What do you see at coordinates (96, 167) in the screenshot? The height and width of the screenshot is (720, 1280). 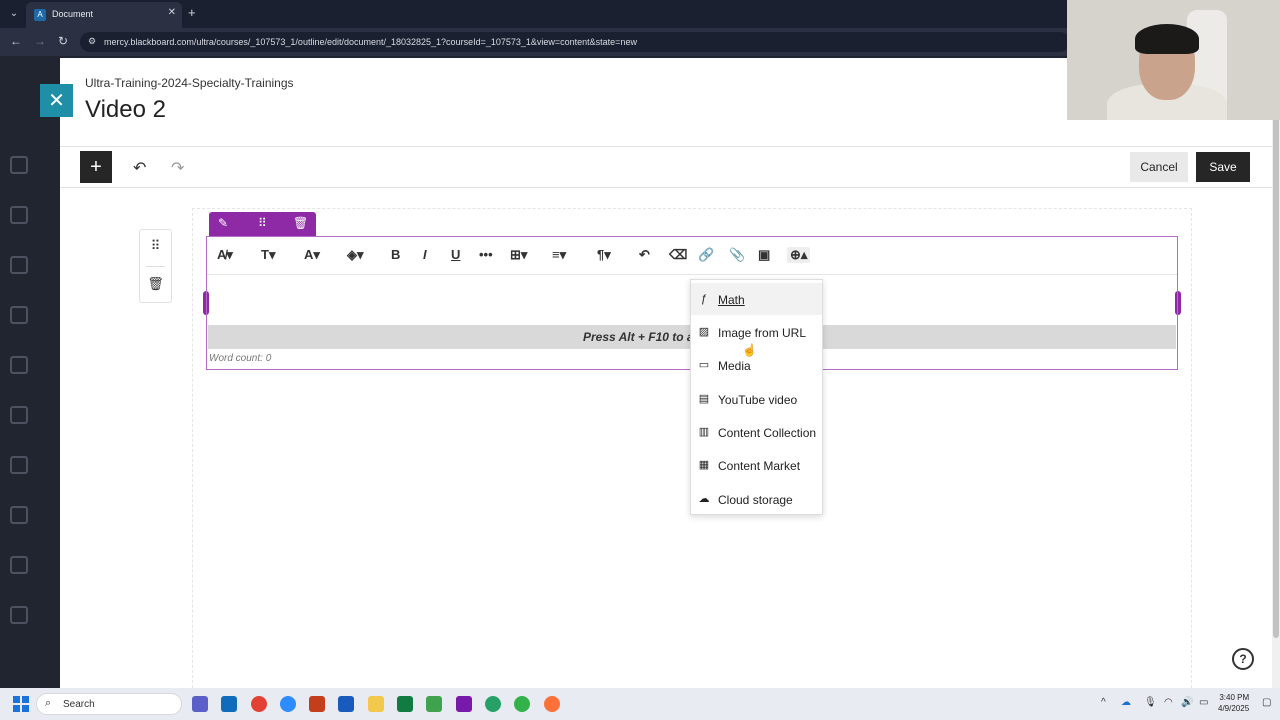 I see `add-content-button: +` at bounding box center [96, 167].